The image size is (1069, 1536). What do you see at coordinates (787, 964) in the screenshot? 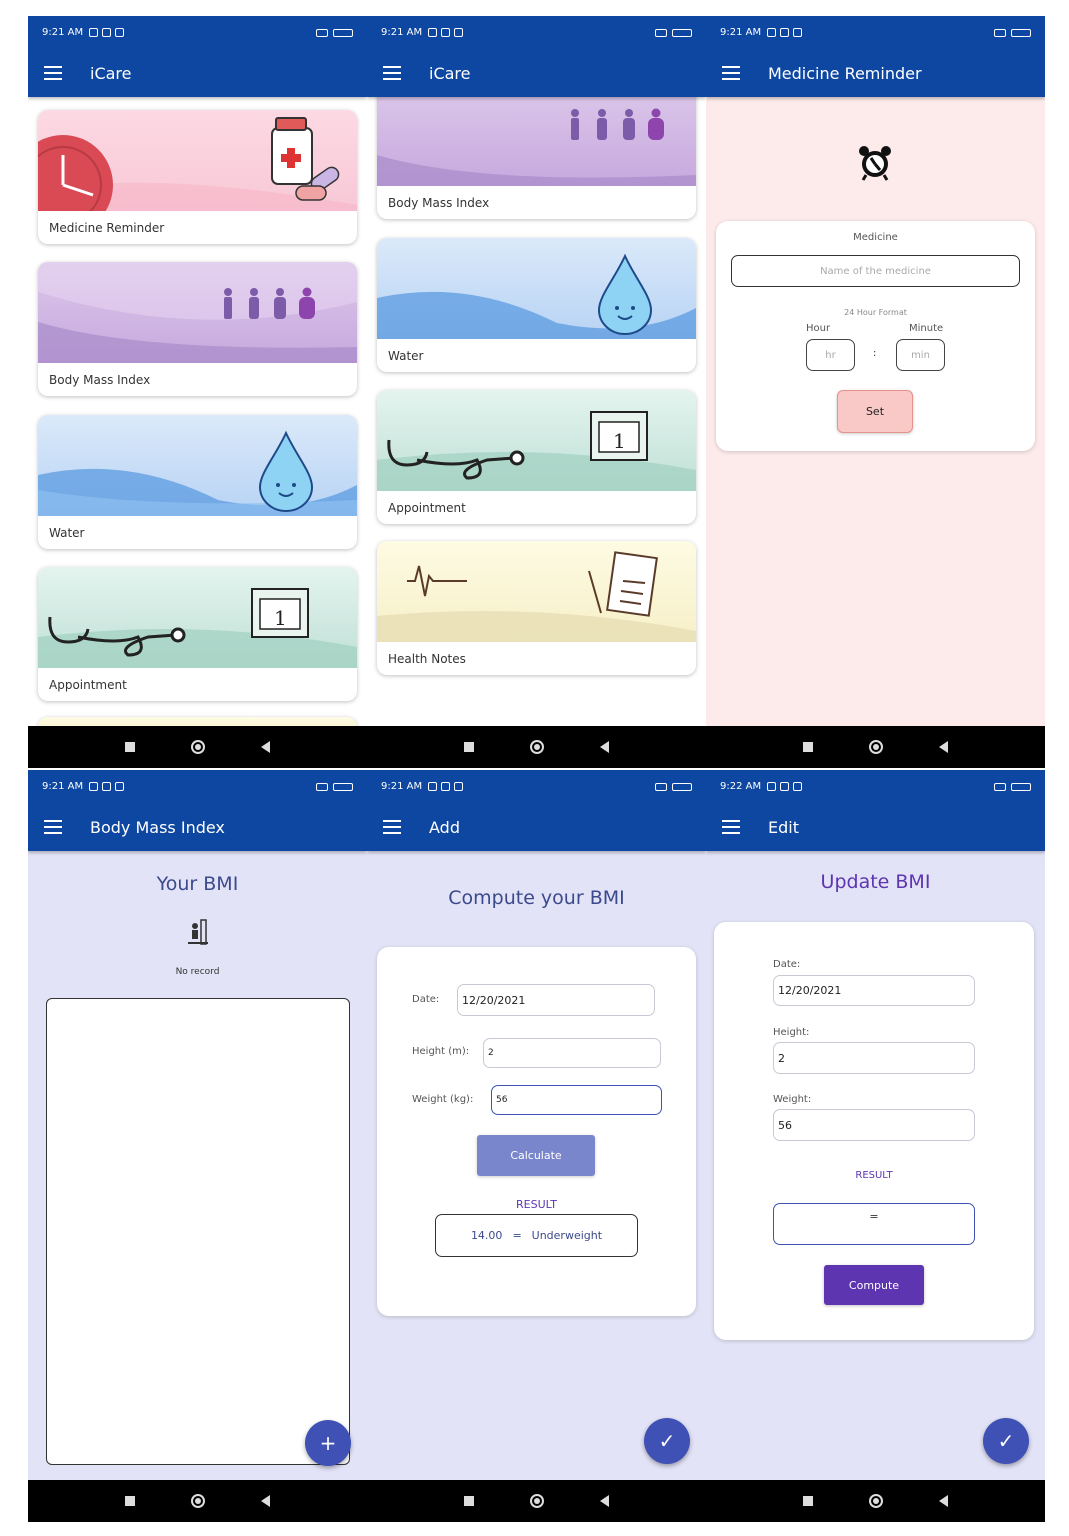
I see `date-label: Date:` at bounding box center [787, 964].